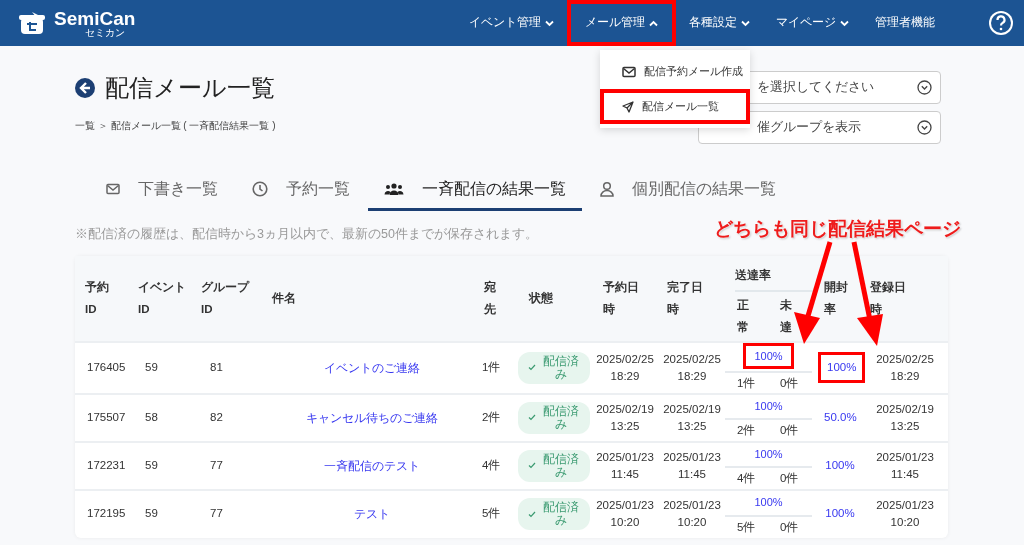  I want to click on tab: 予約一覧, so click(301, 194).